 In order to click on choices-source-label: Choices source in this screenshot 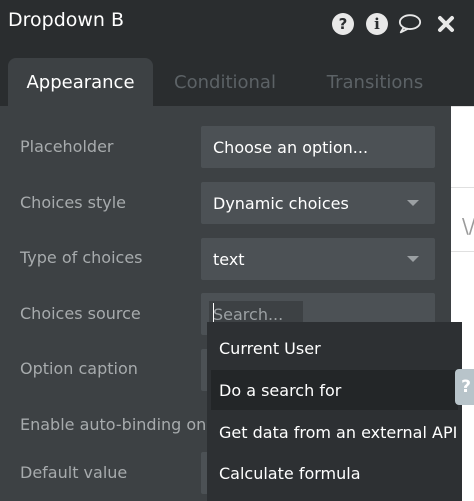, I will do `click(80, 313)`.